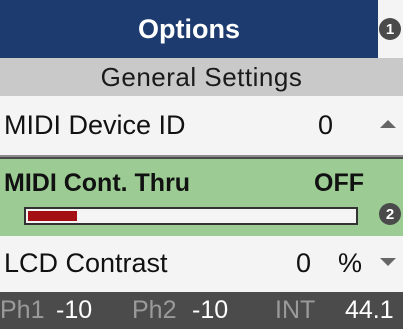  What do you see at coordinates (210, 310) in the screenshot?
I see `ph2-value: -10` at bounding box center [210, 310].